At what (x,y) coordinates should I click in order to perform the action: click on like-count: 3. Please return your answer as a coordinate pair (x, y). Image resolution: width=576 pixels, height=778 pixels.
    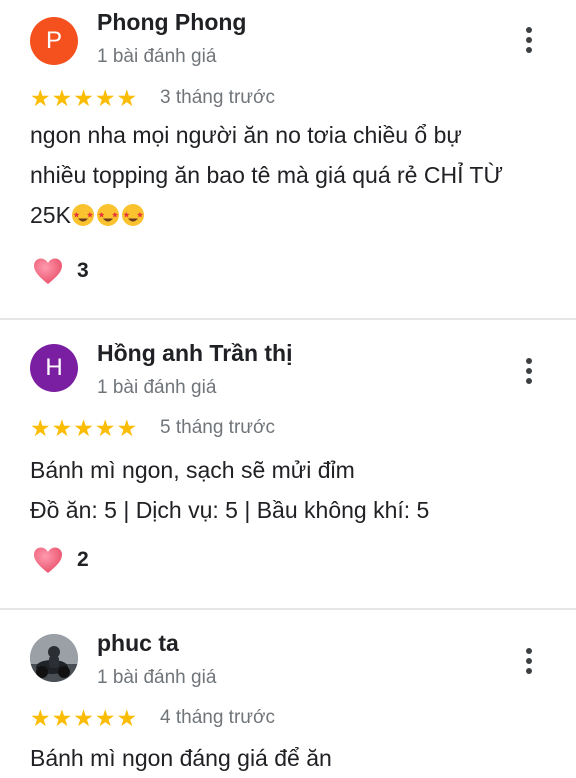
    Looking at the image, I should click on (83, 270).